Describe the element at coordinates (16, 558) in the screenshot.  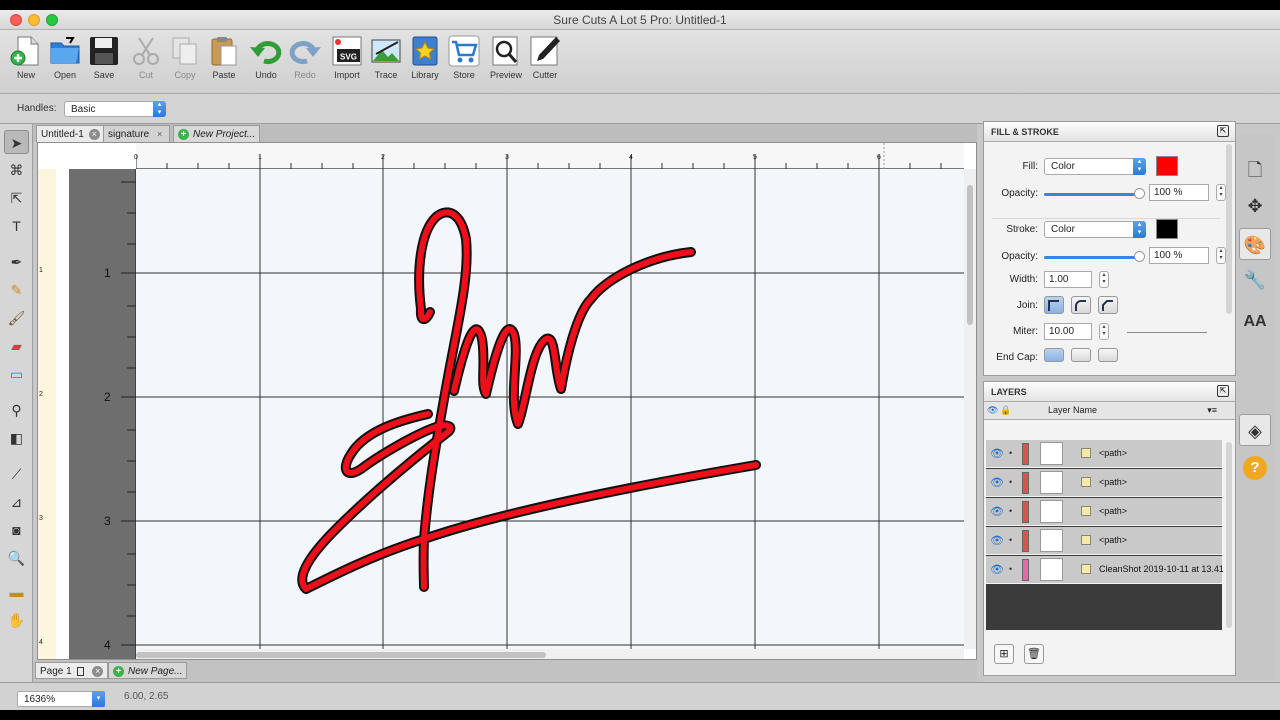
I see `zoom-tool: 🔍` at that location.